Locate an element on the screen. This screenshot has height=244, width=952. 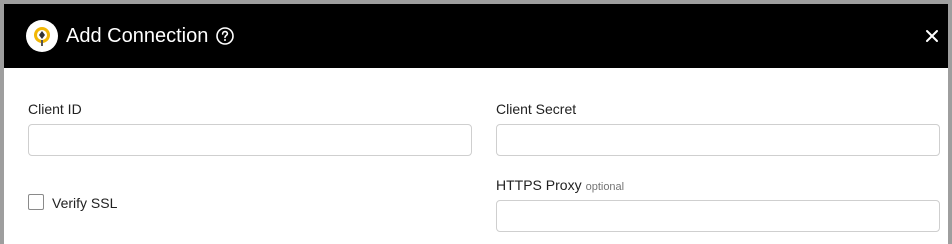
https-proxy-input is located at coordinates (718, 216).